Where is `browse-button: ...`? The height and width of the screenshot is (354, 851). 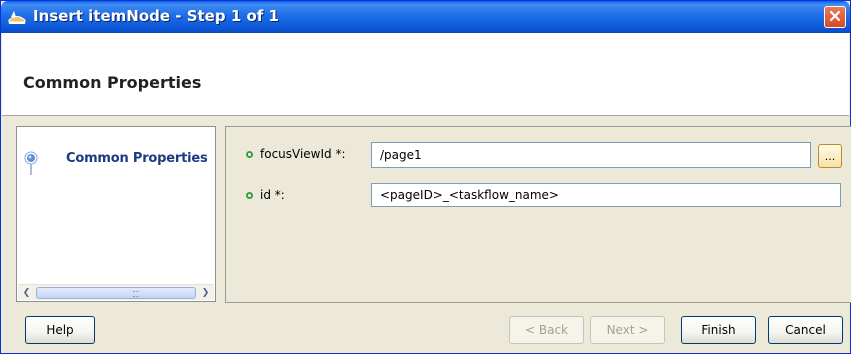
browse-button: ... is located at coordinates (830, 156).